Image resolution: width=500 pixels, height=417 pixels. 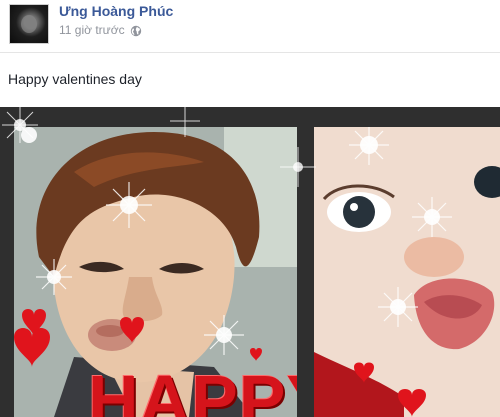 I want to click on post-meta: 11 giờ trước, so click(x=100, y=30).